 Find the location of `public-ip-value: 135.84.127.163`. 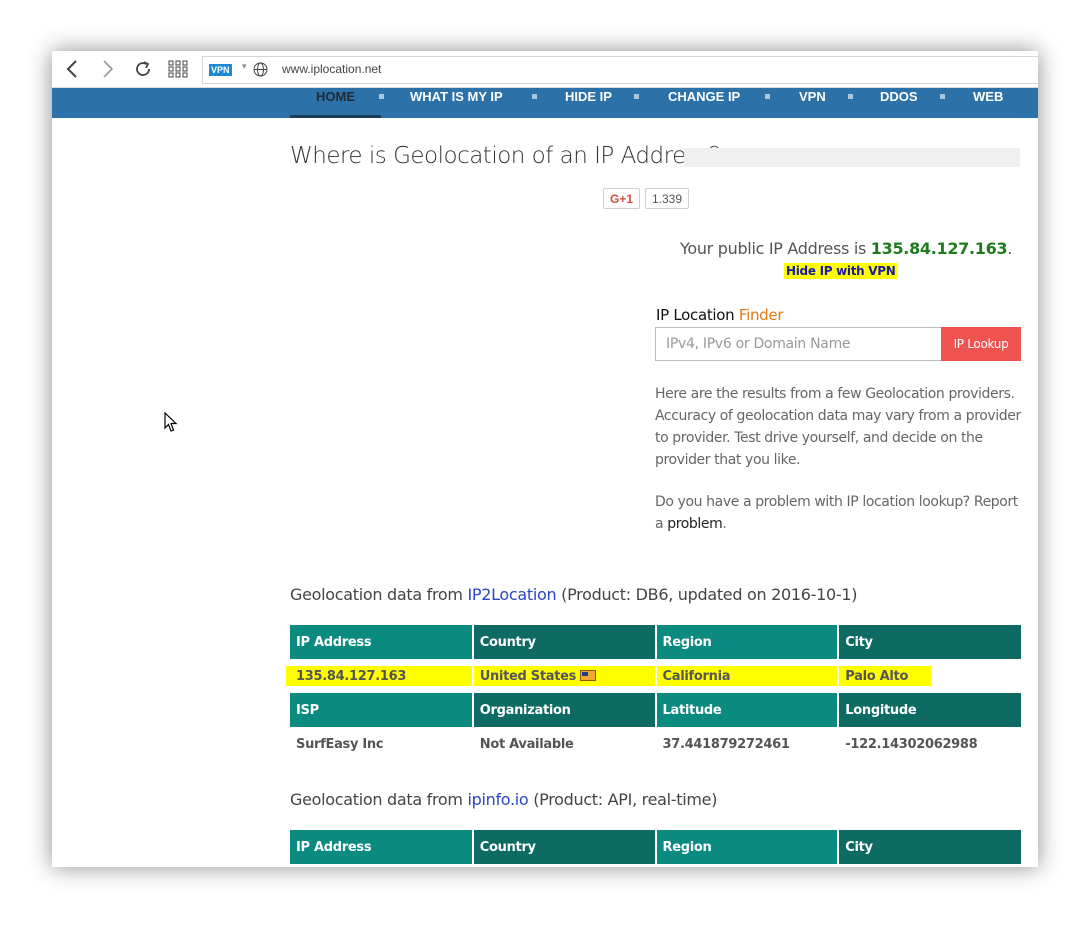

public-ip-value: 135.84.127.163 is located at coordinates (939, 248).